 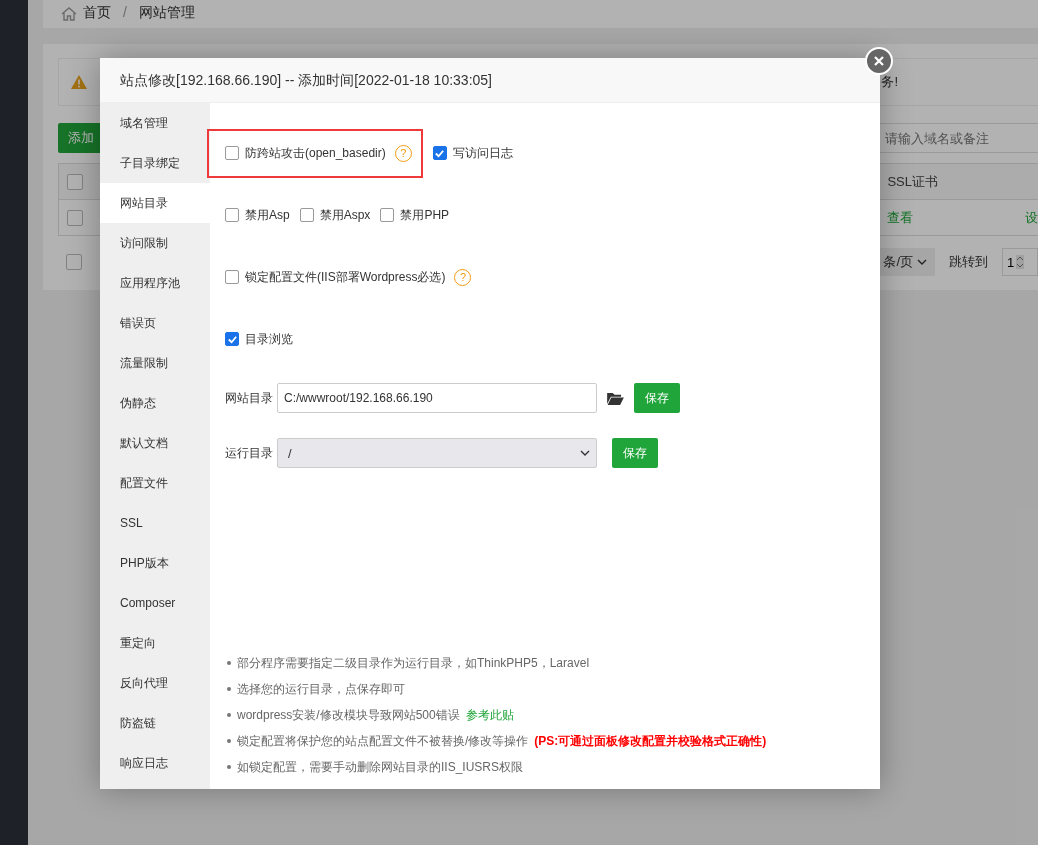 What do you see at coordinates (890, 82) in the screenshot?
I see `notice-text: 务!` at bounding box center [890, 82].